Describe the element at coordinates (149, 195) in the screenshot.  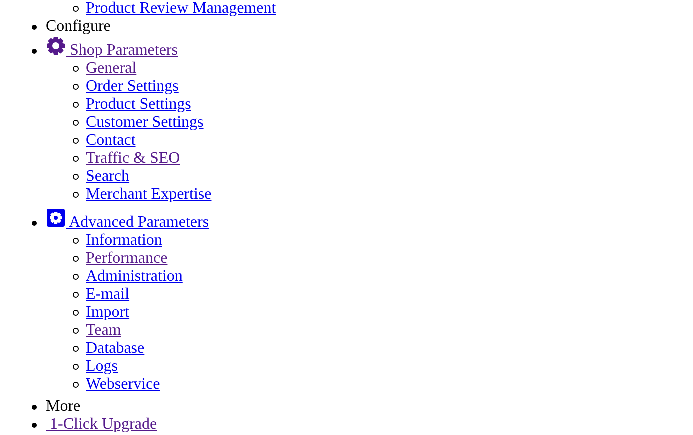
I see `menu-link: Merchant Expertise` at that location.